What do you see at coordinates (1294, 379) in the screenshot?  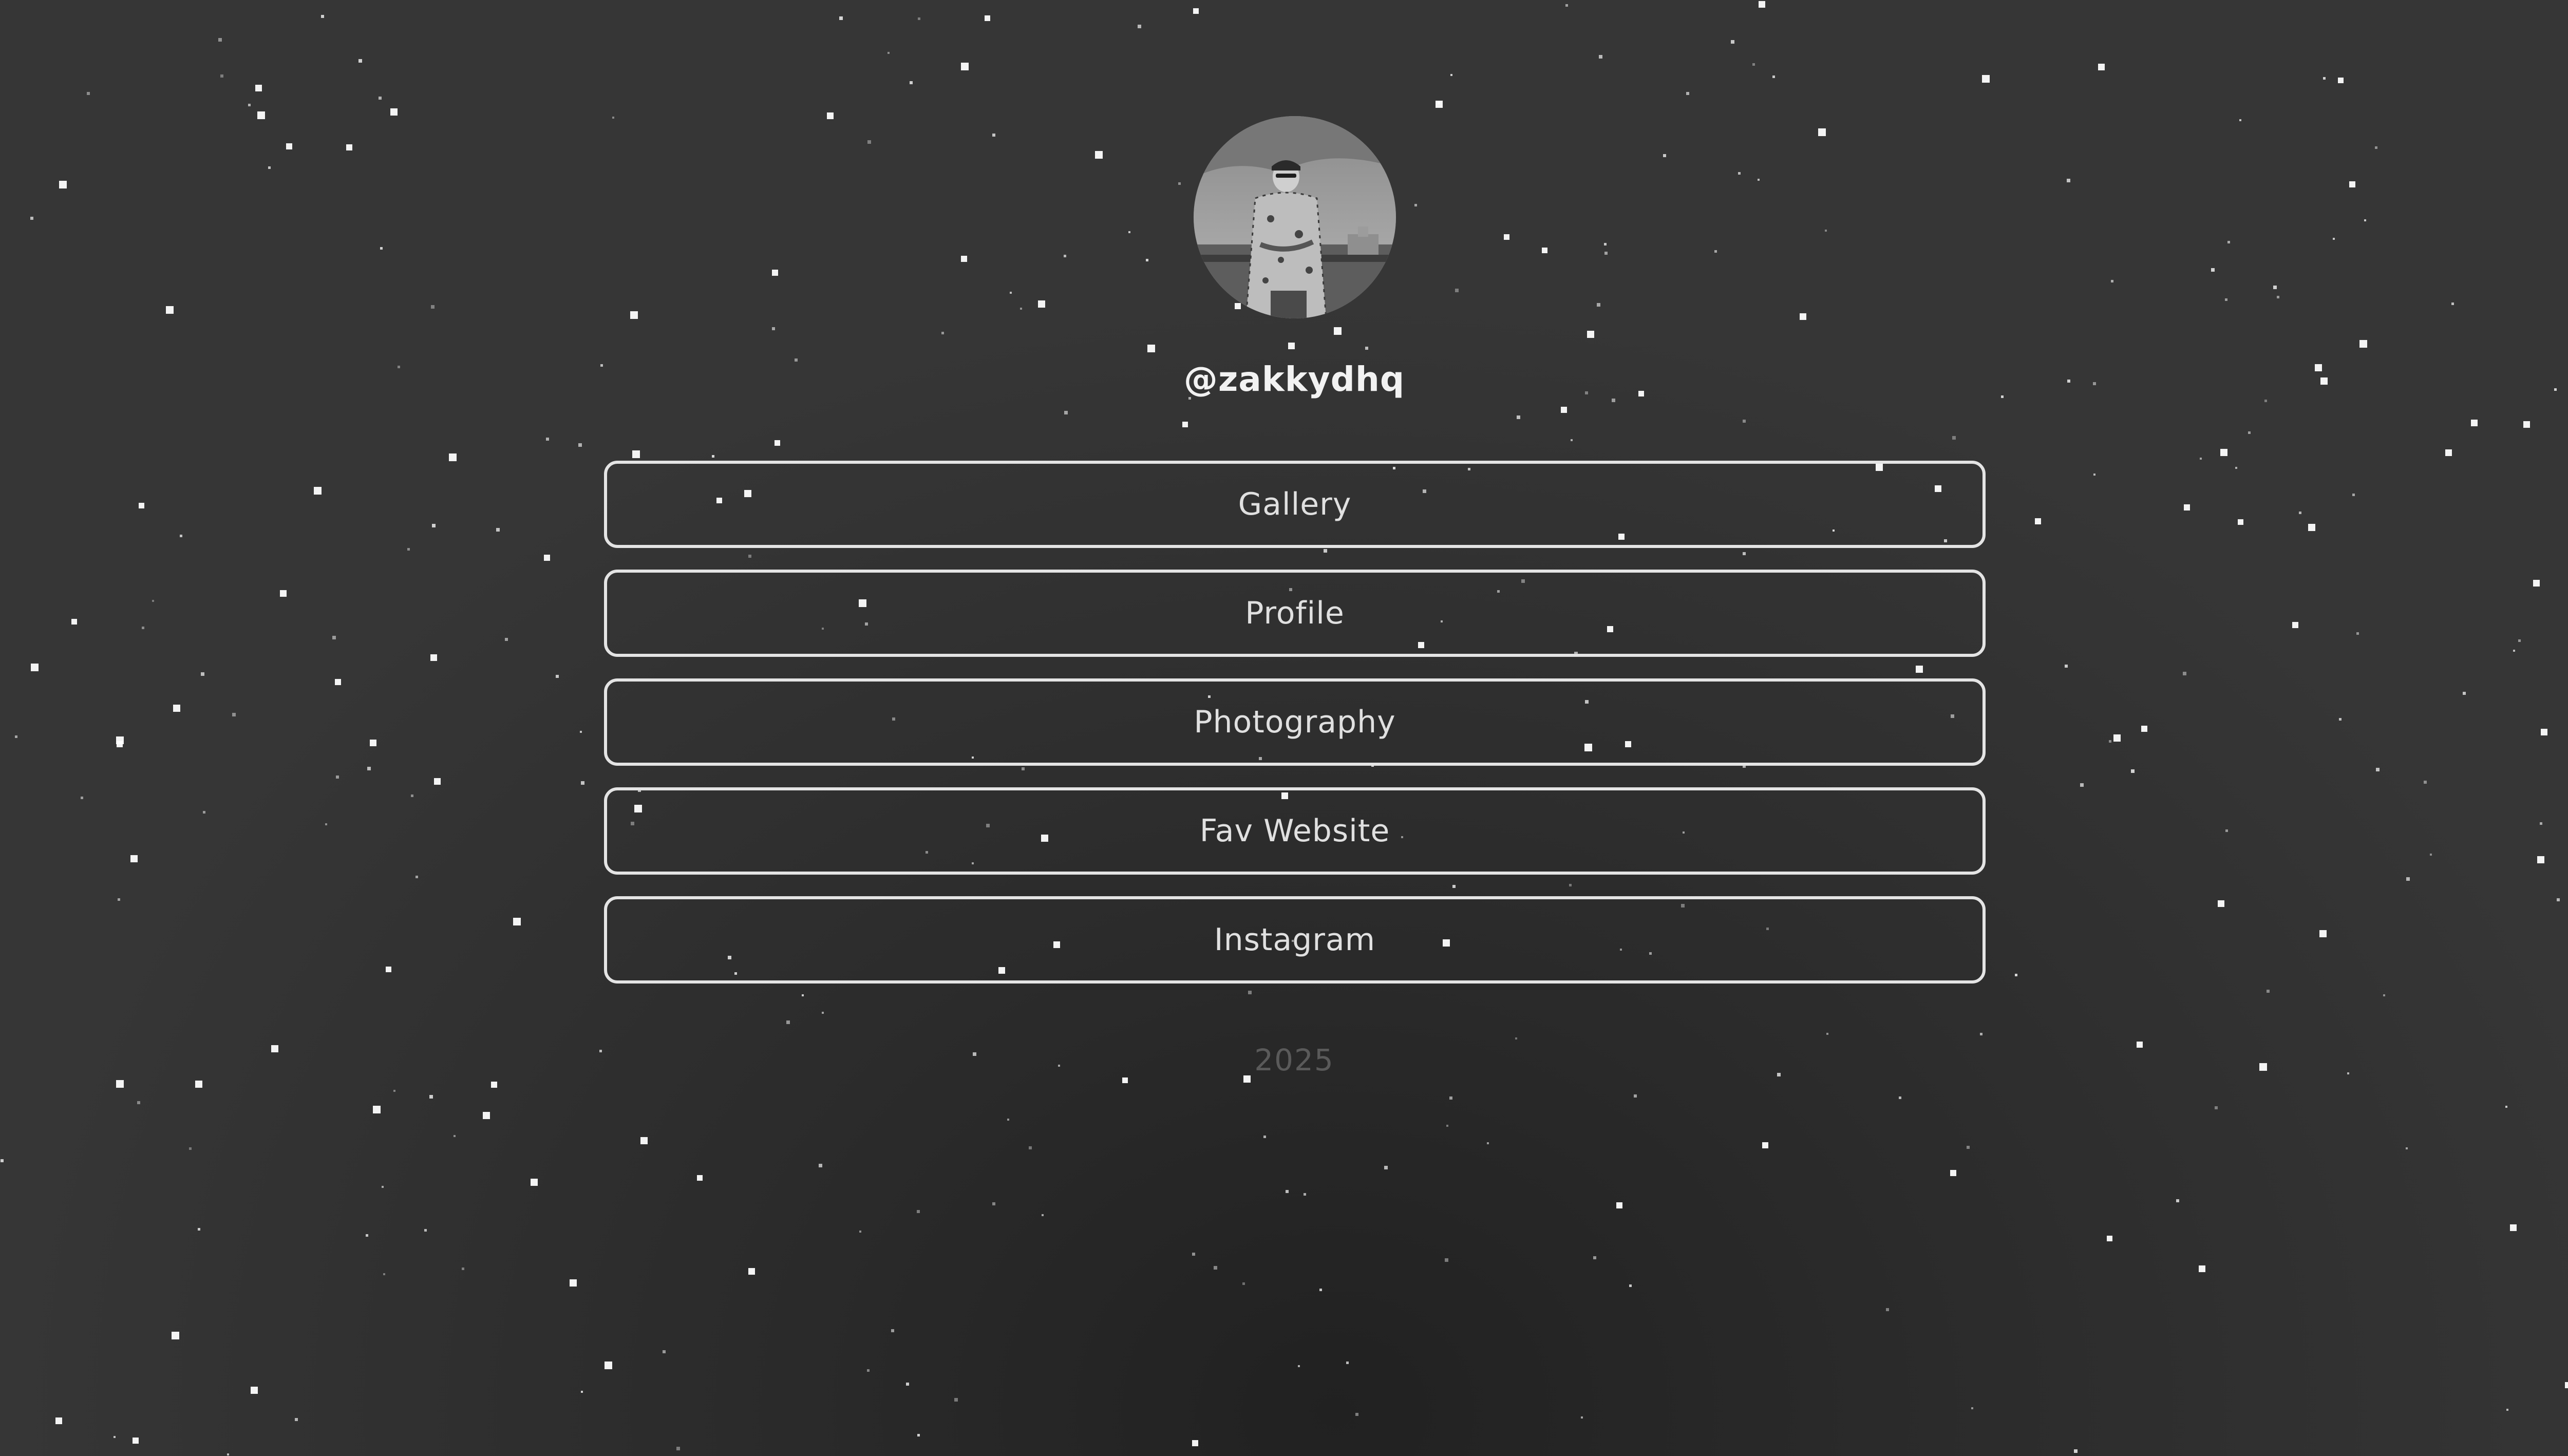 I see `username: @zakkydhq` at bounding box center [1294, 379].